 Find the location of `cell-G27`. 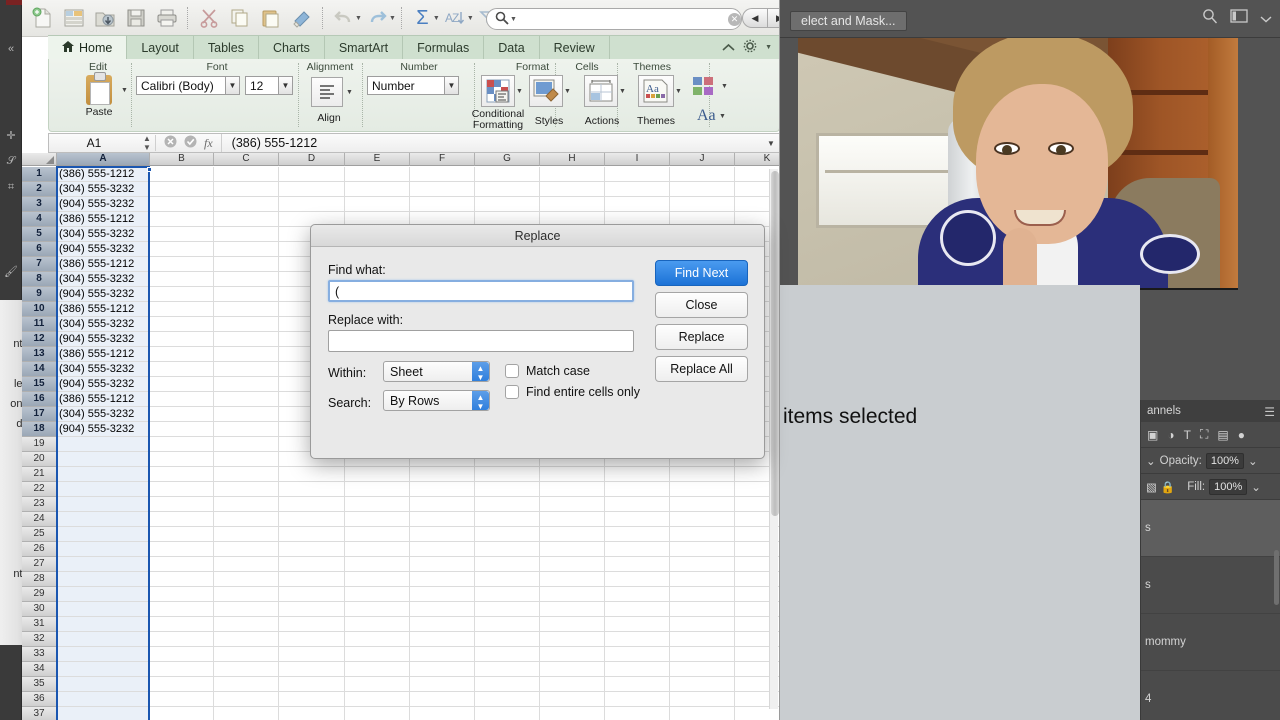

cell-G27 is located at coordinates (507, 564).